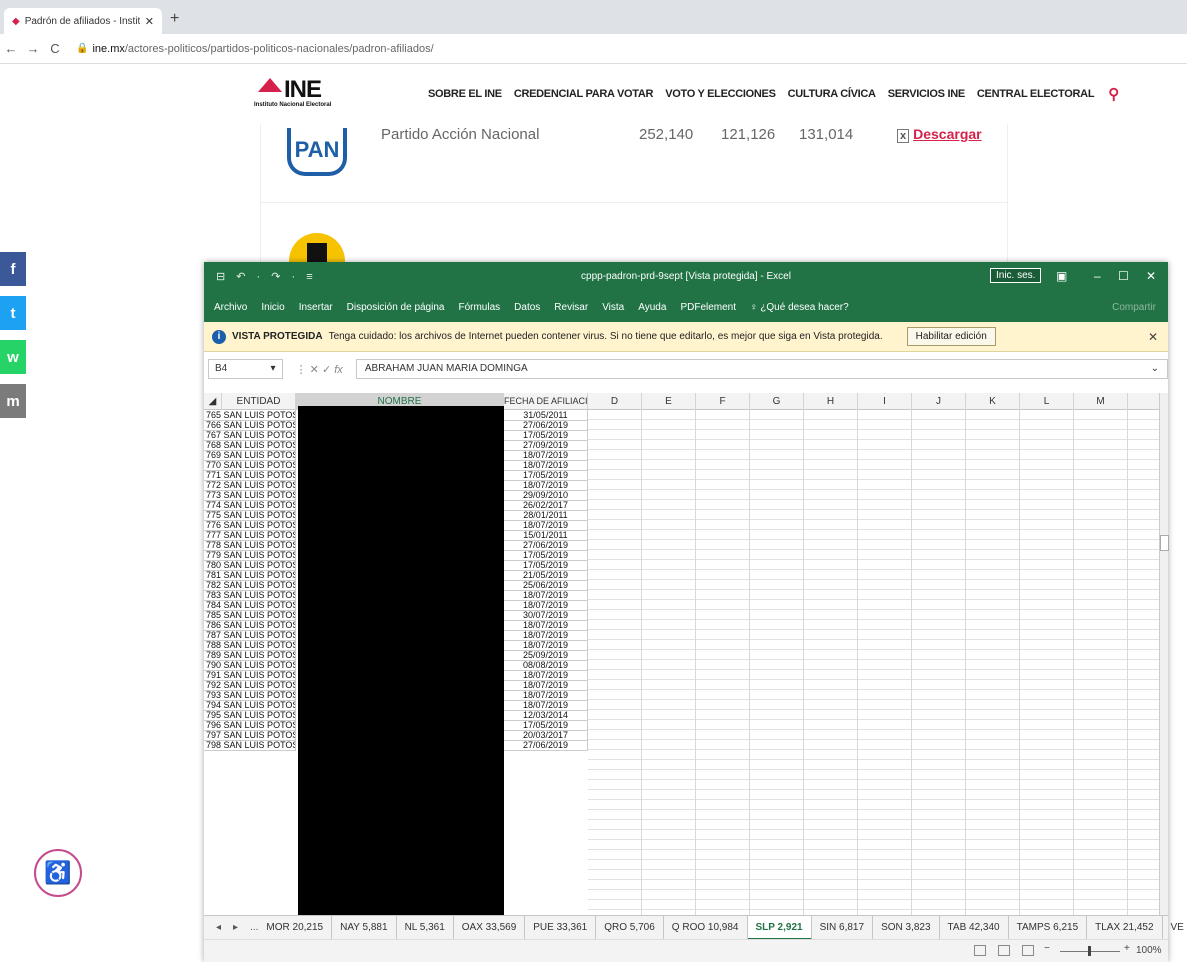 The image size is (1187, 962). What do you see at coordinates (213, 665) in the screenshot?
I see `row-number: 790` at bounding box center [213, 665].